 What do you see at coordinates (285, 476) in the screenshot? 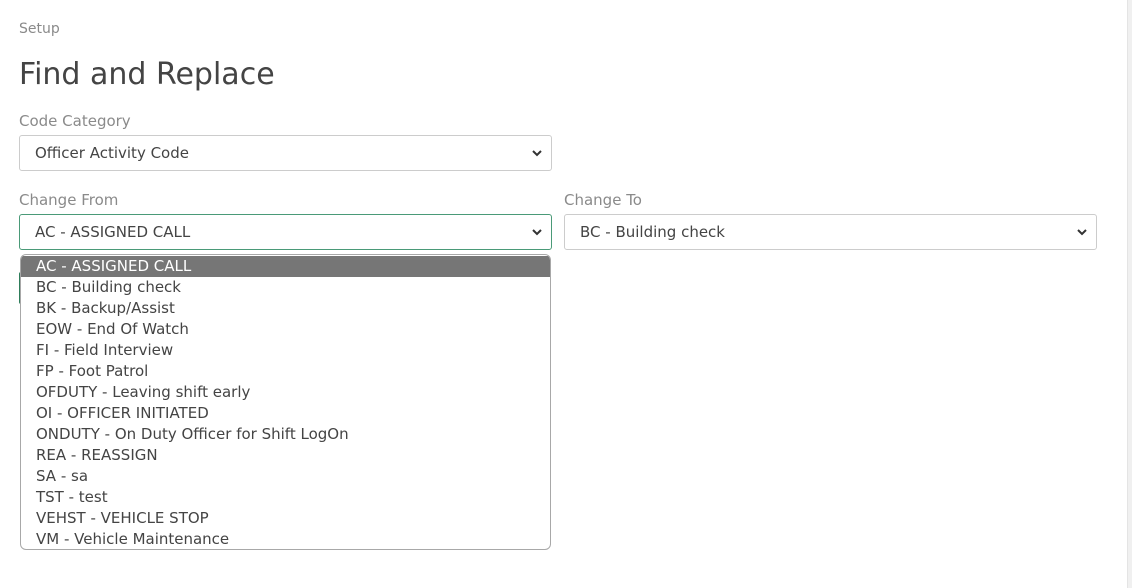
I see `dropdown-option: SA - sa` at bounding box center [285, 476].